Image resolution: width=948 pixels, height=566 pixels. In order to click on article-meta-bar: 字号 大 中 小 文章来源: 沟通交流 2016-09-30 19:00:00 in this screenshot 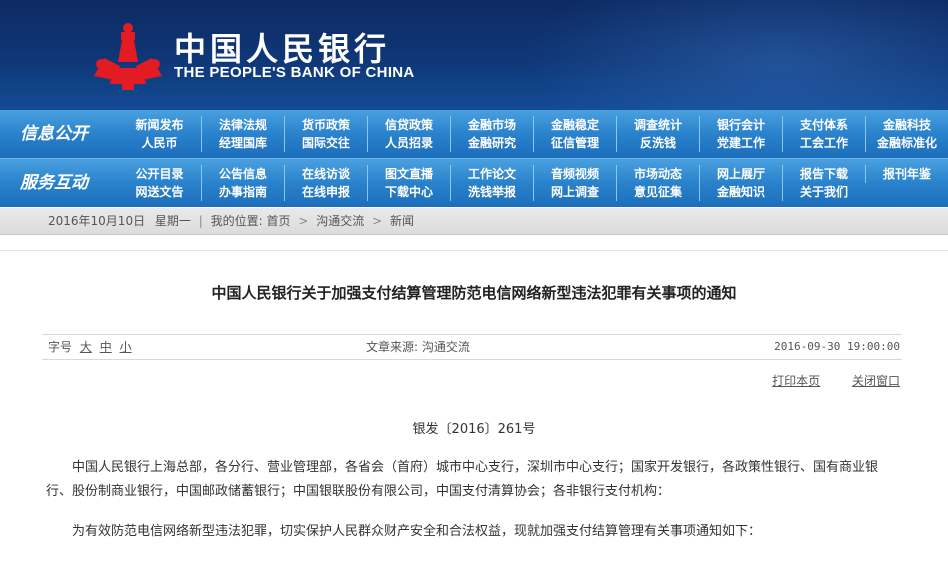, I will do `click(472, 347)`.